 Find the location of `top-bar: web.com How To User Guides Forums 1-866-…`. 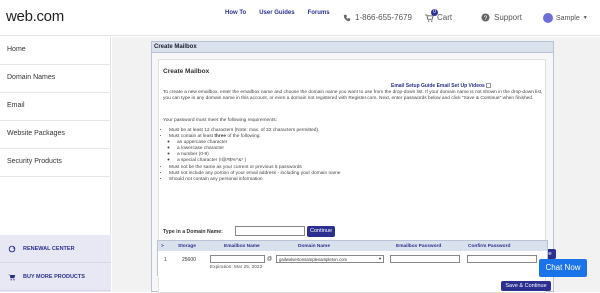

top-bar: web.com How To User Guides Forums 1-866-… is located at coordinates (300, 18).